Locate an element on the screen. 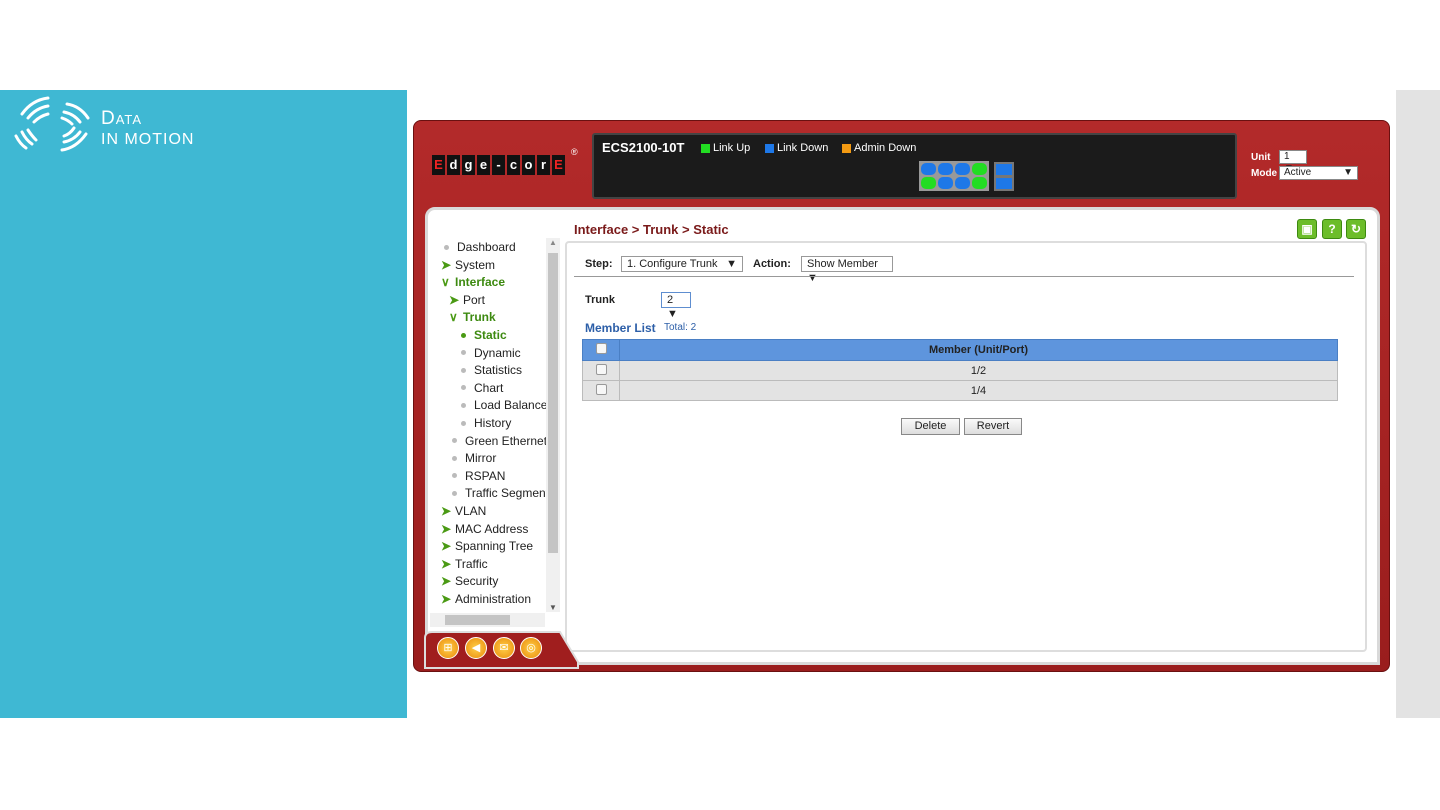 This screenshot has height=810, width=1440. sidebar-item-statistics: Statistics is located at coordinates (491, 370).